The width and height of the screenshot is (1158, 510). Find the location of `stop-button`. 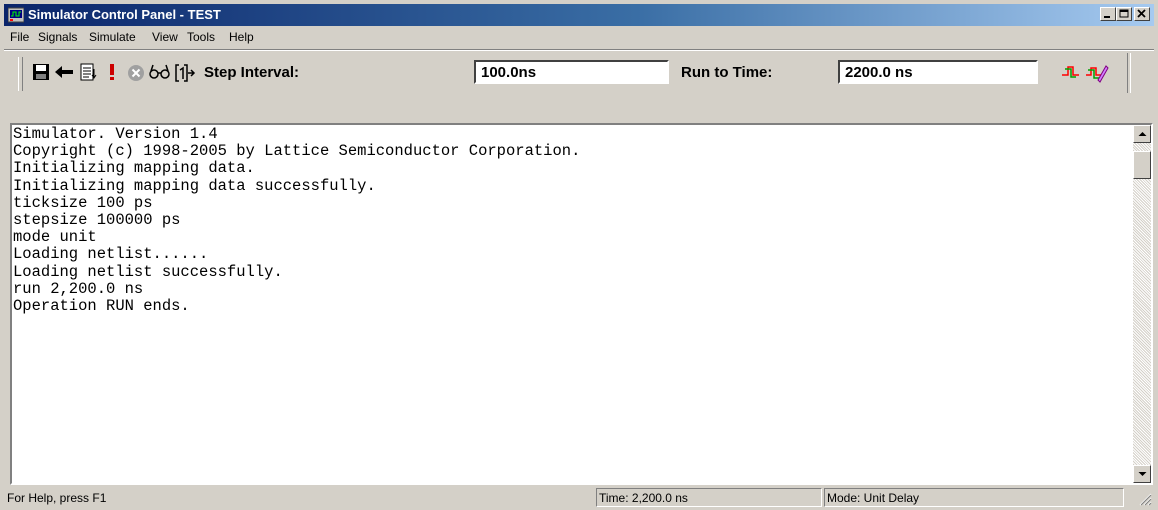

stop-button is located at coordinates (136, 71).